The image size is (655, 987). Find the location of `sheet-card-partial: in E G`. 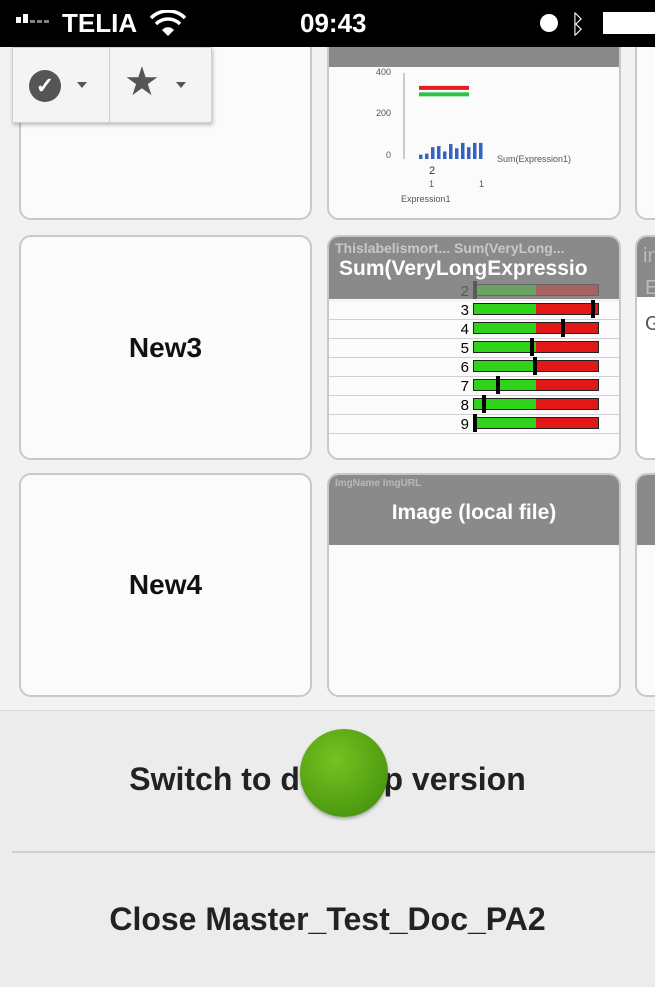

sheet-card-partial: in E G is located at coordinates (645, 347).